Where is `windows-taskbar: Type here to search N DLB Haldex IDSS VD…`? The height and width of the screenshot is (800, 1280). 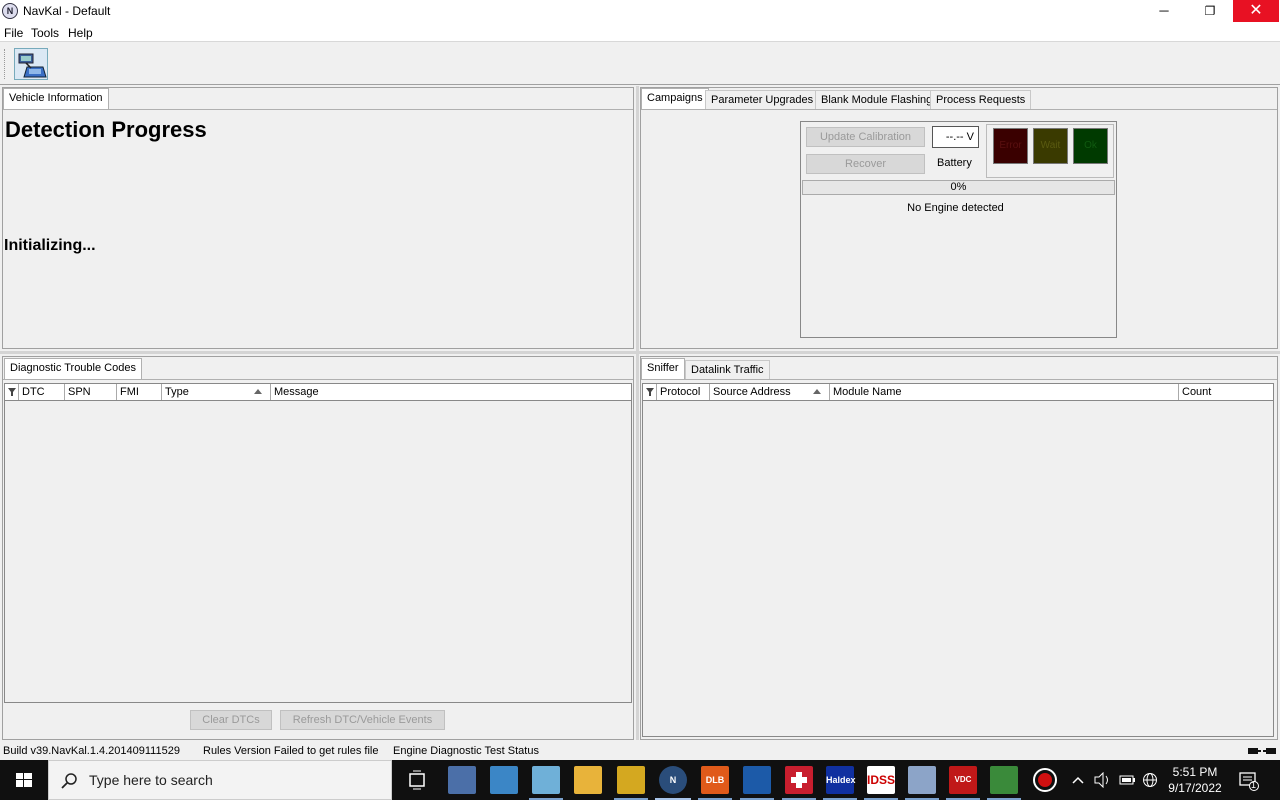 windows-taskbar: Type here to search N DLB Haldex IDSS VD… is located at coordinates (640, 780).